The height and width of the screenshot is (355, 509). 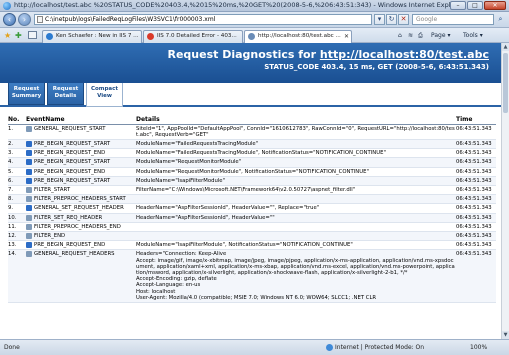 I want to click on event-details: ModuleName="FailedRequestsTracingModule", so click(x=296, y=144).